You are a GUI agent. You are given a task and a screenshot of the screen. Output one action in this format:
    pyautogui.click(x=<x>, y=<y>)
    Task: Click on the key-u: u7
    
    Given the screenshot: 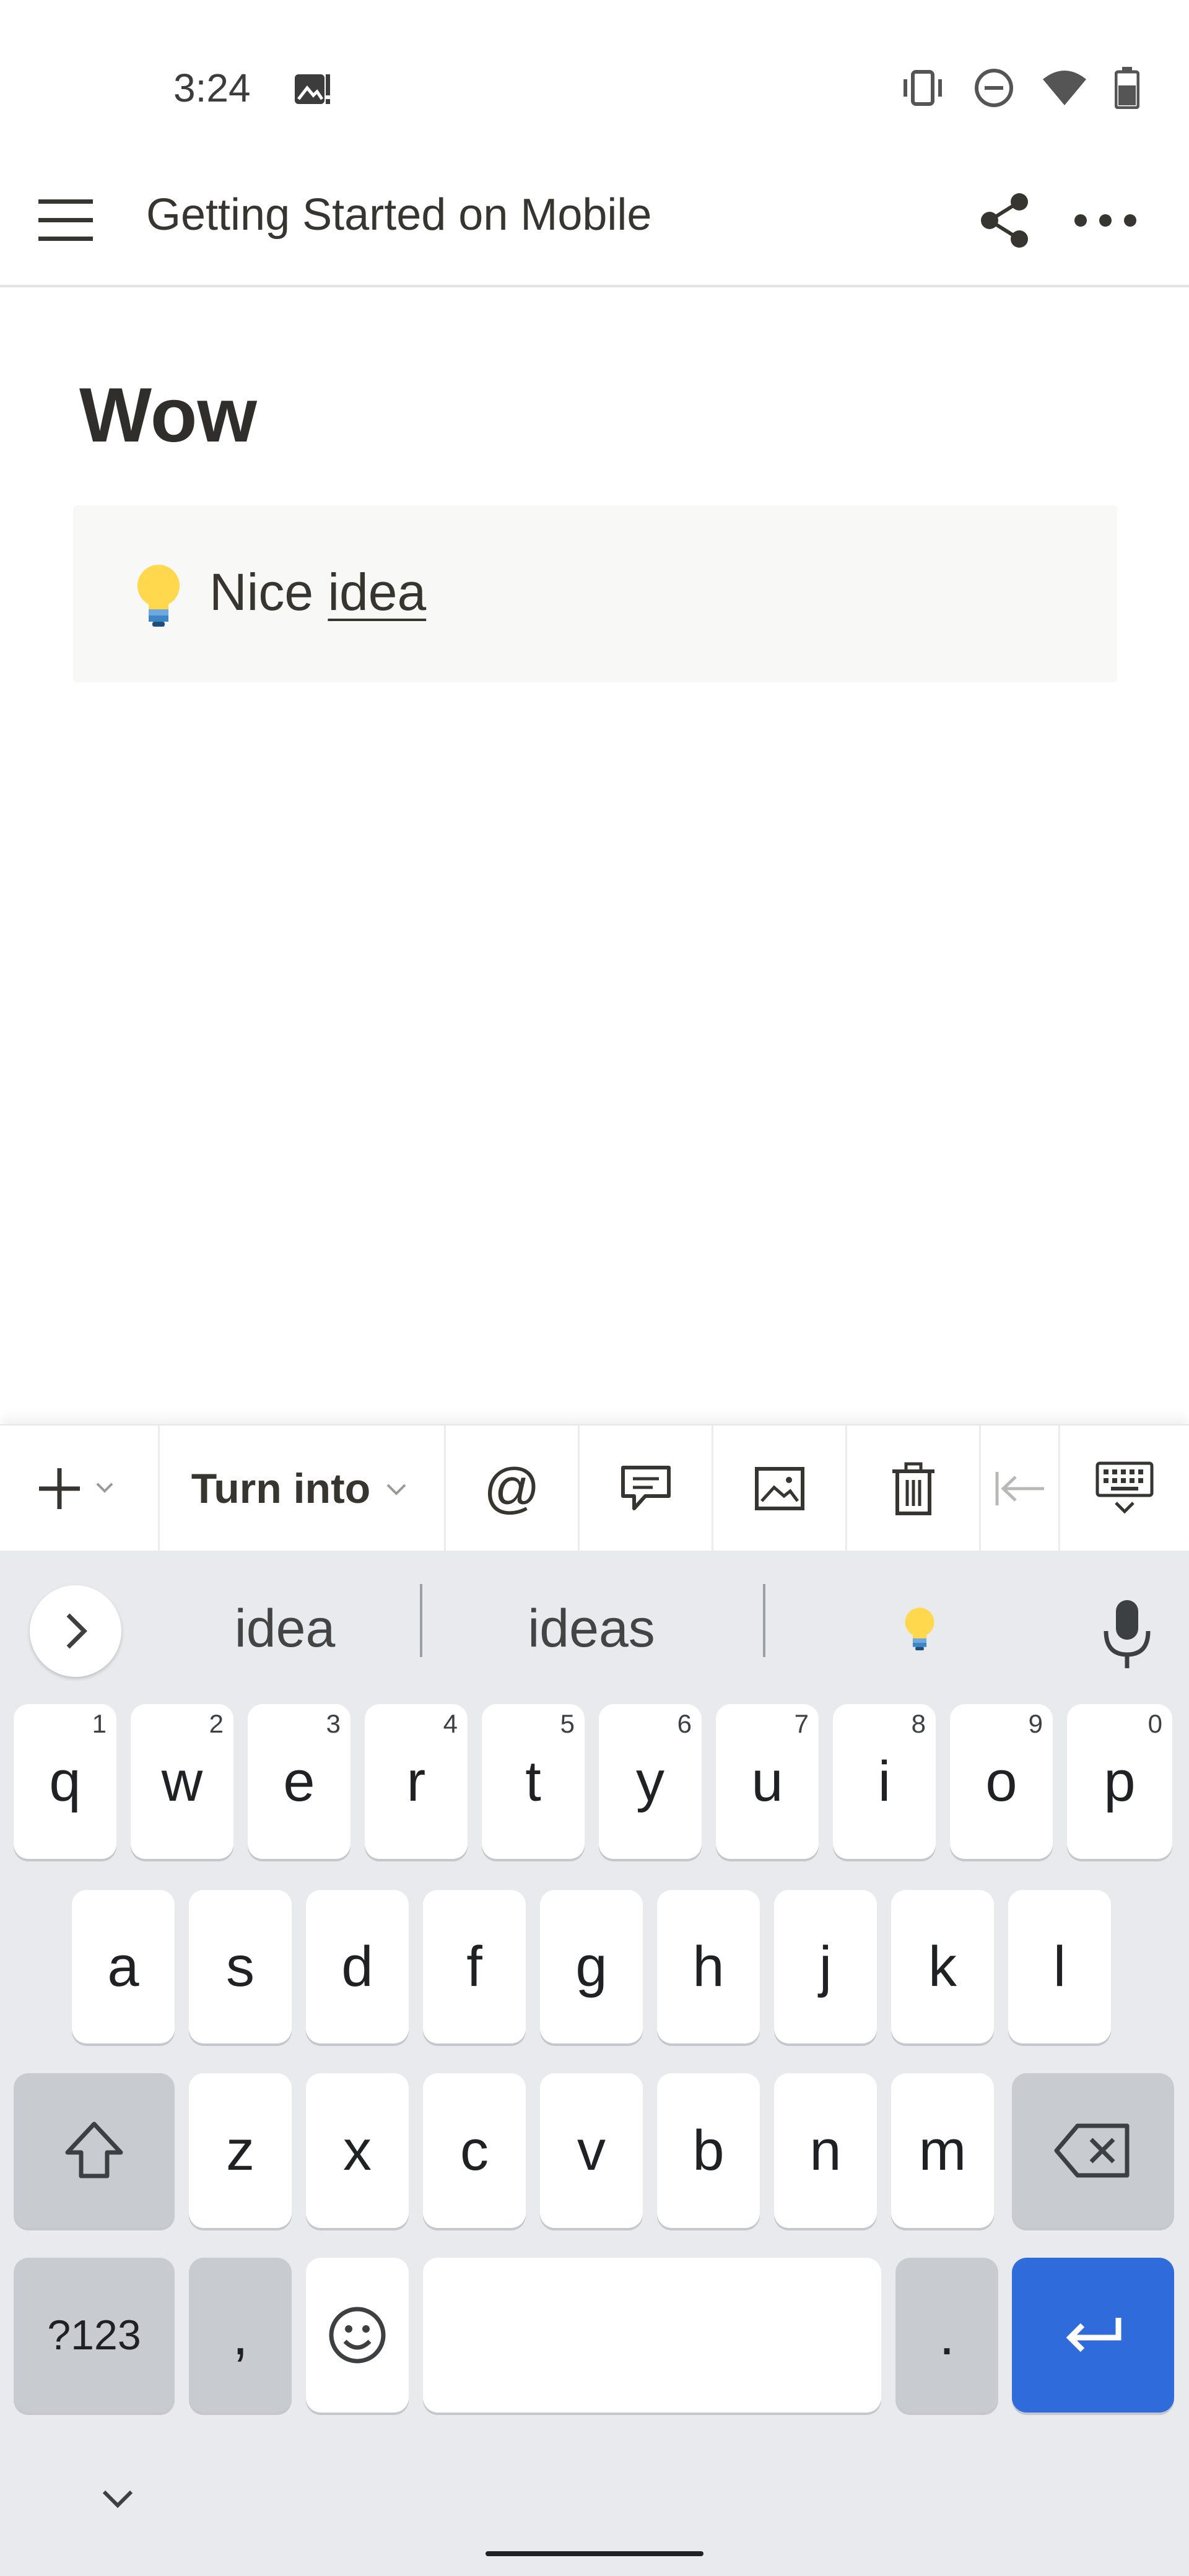 What is the action you would take?
    pyautogui.click(x=767, y=1781)
    